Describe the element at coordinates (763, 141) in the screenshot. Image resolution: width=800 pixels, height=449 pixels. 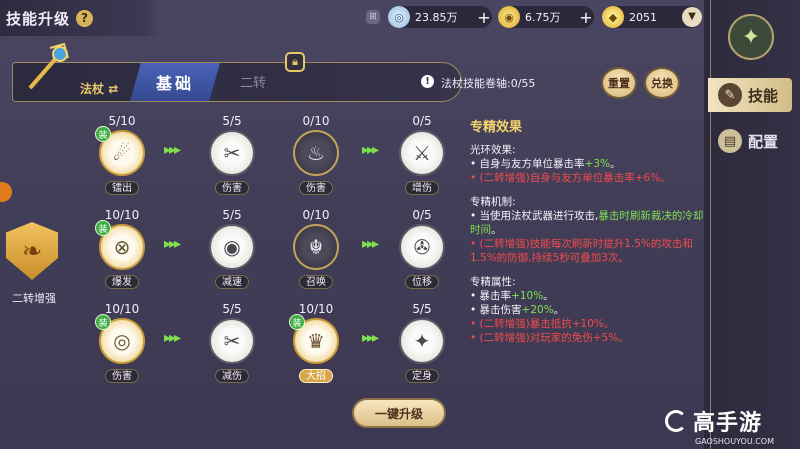
I see `tab-config-label: 配置` at that location.